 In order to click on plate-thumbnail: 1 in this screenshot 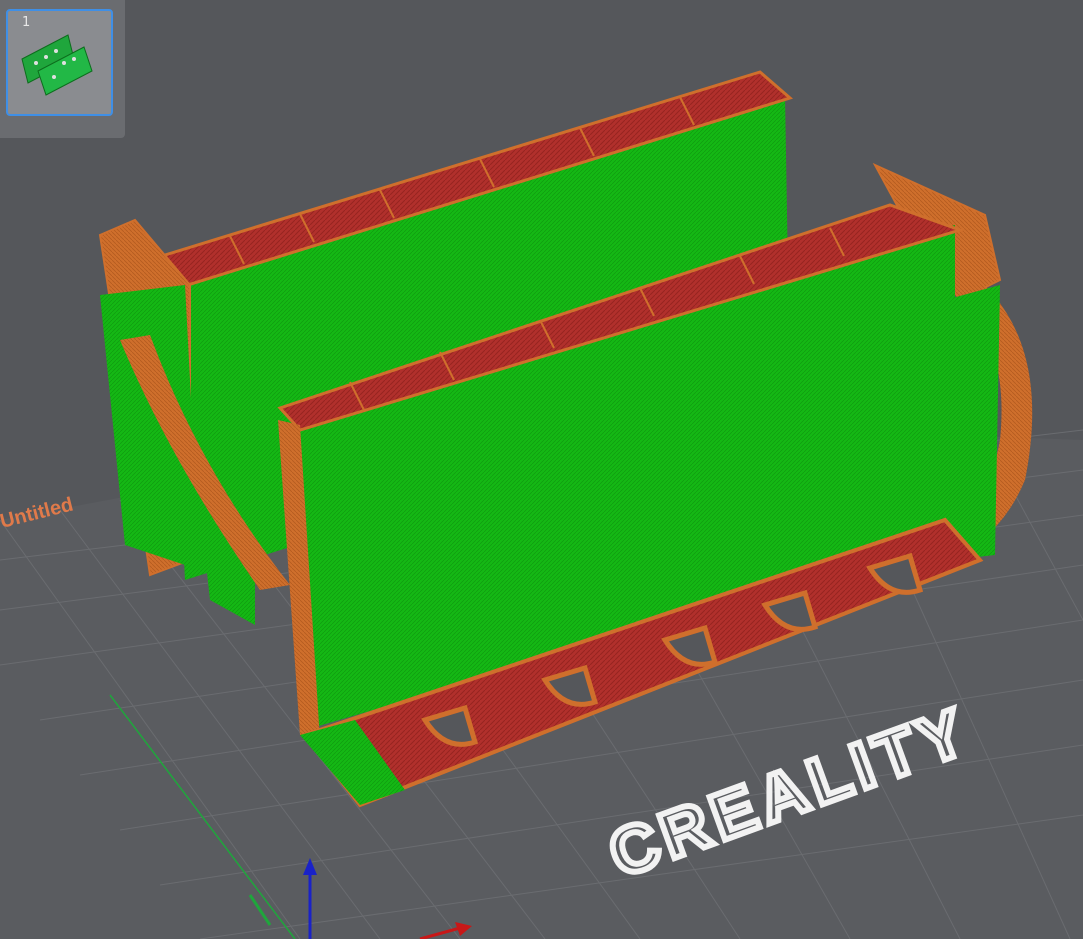, I will do `click(59, 62)`.